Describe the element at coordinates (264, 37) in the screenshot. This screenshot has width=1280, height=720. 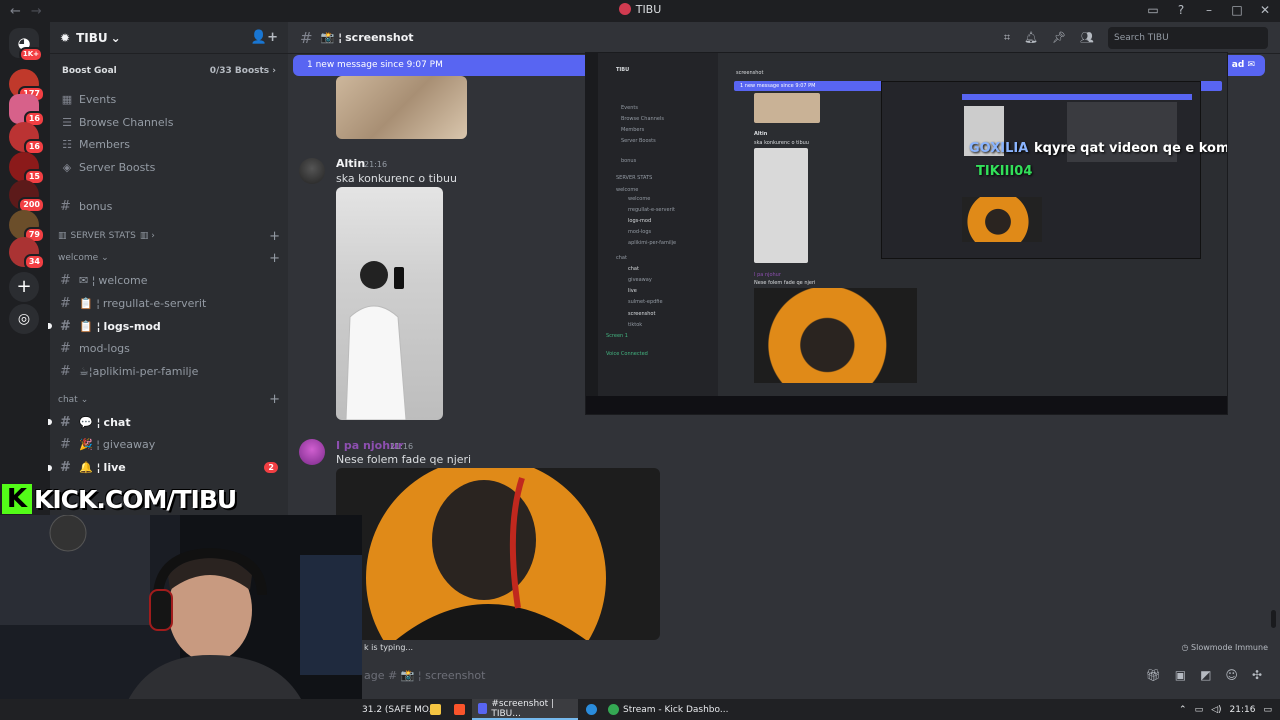
I see `invite-people-icon: 👤+` at that location.